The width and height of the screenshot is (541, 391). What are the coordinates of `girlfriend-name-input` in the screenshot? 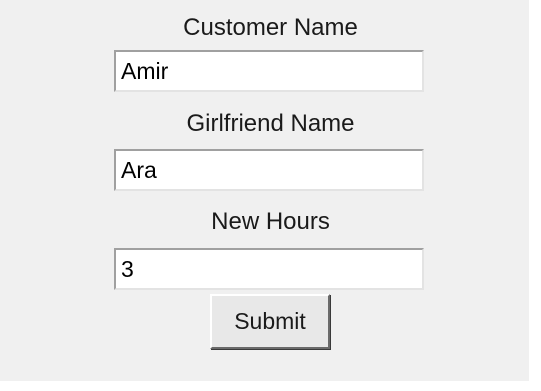 It's located at (269, 170).